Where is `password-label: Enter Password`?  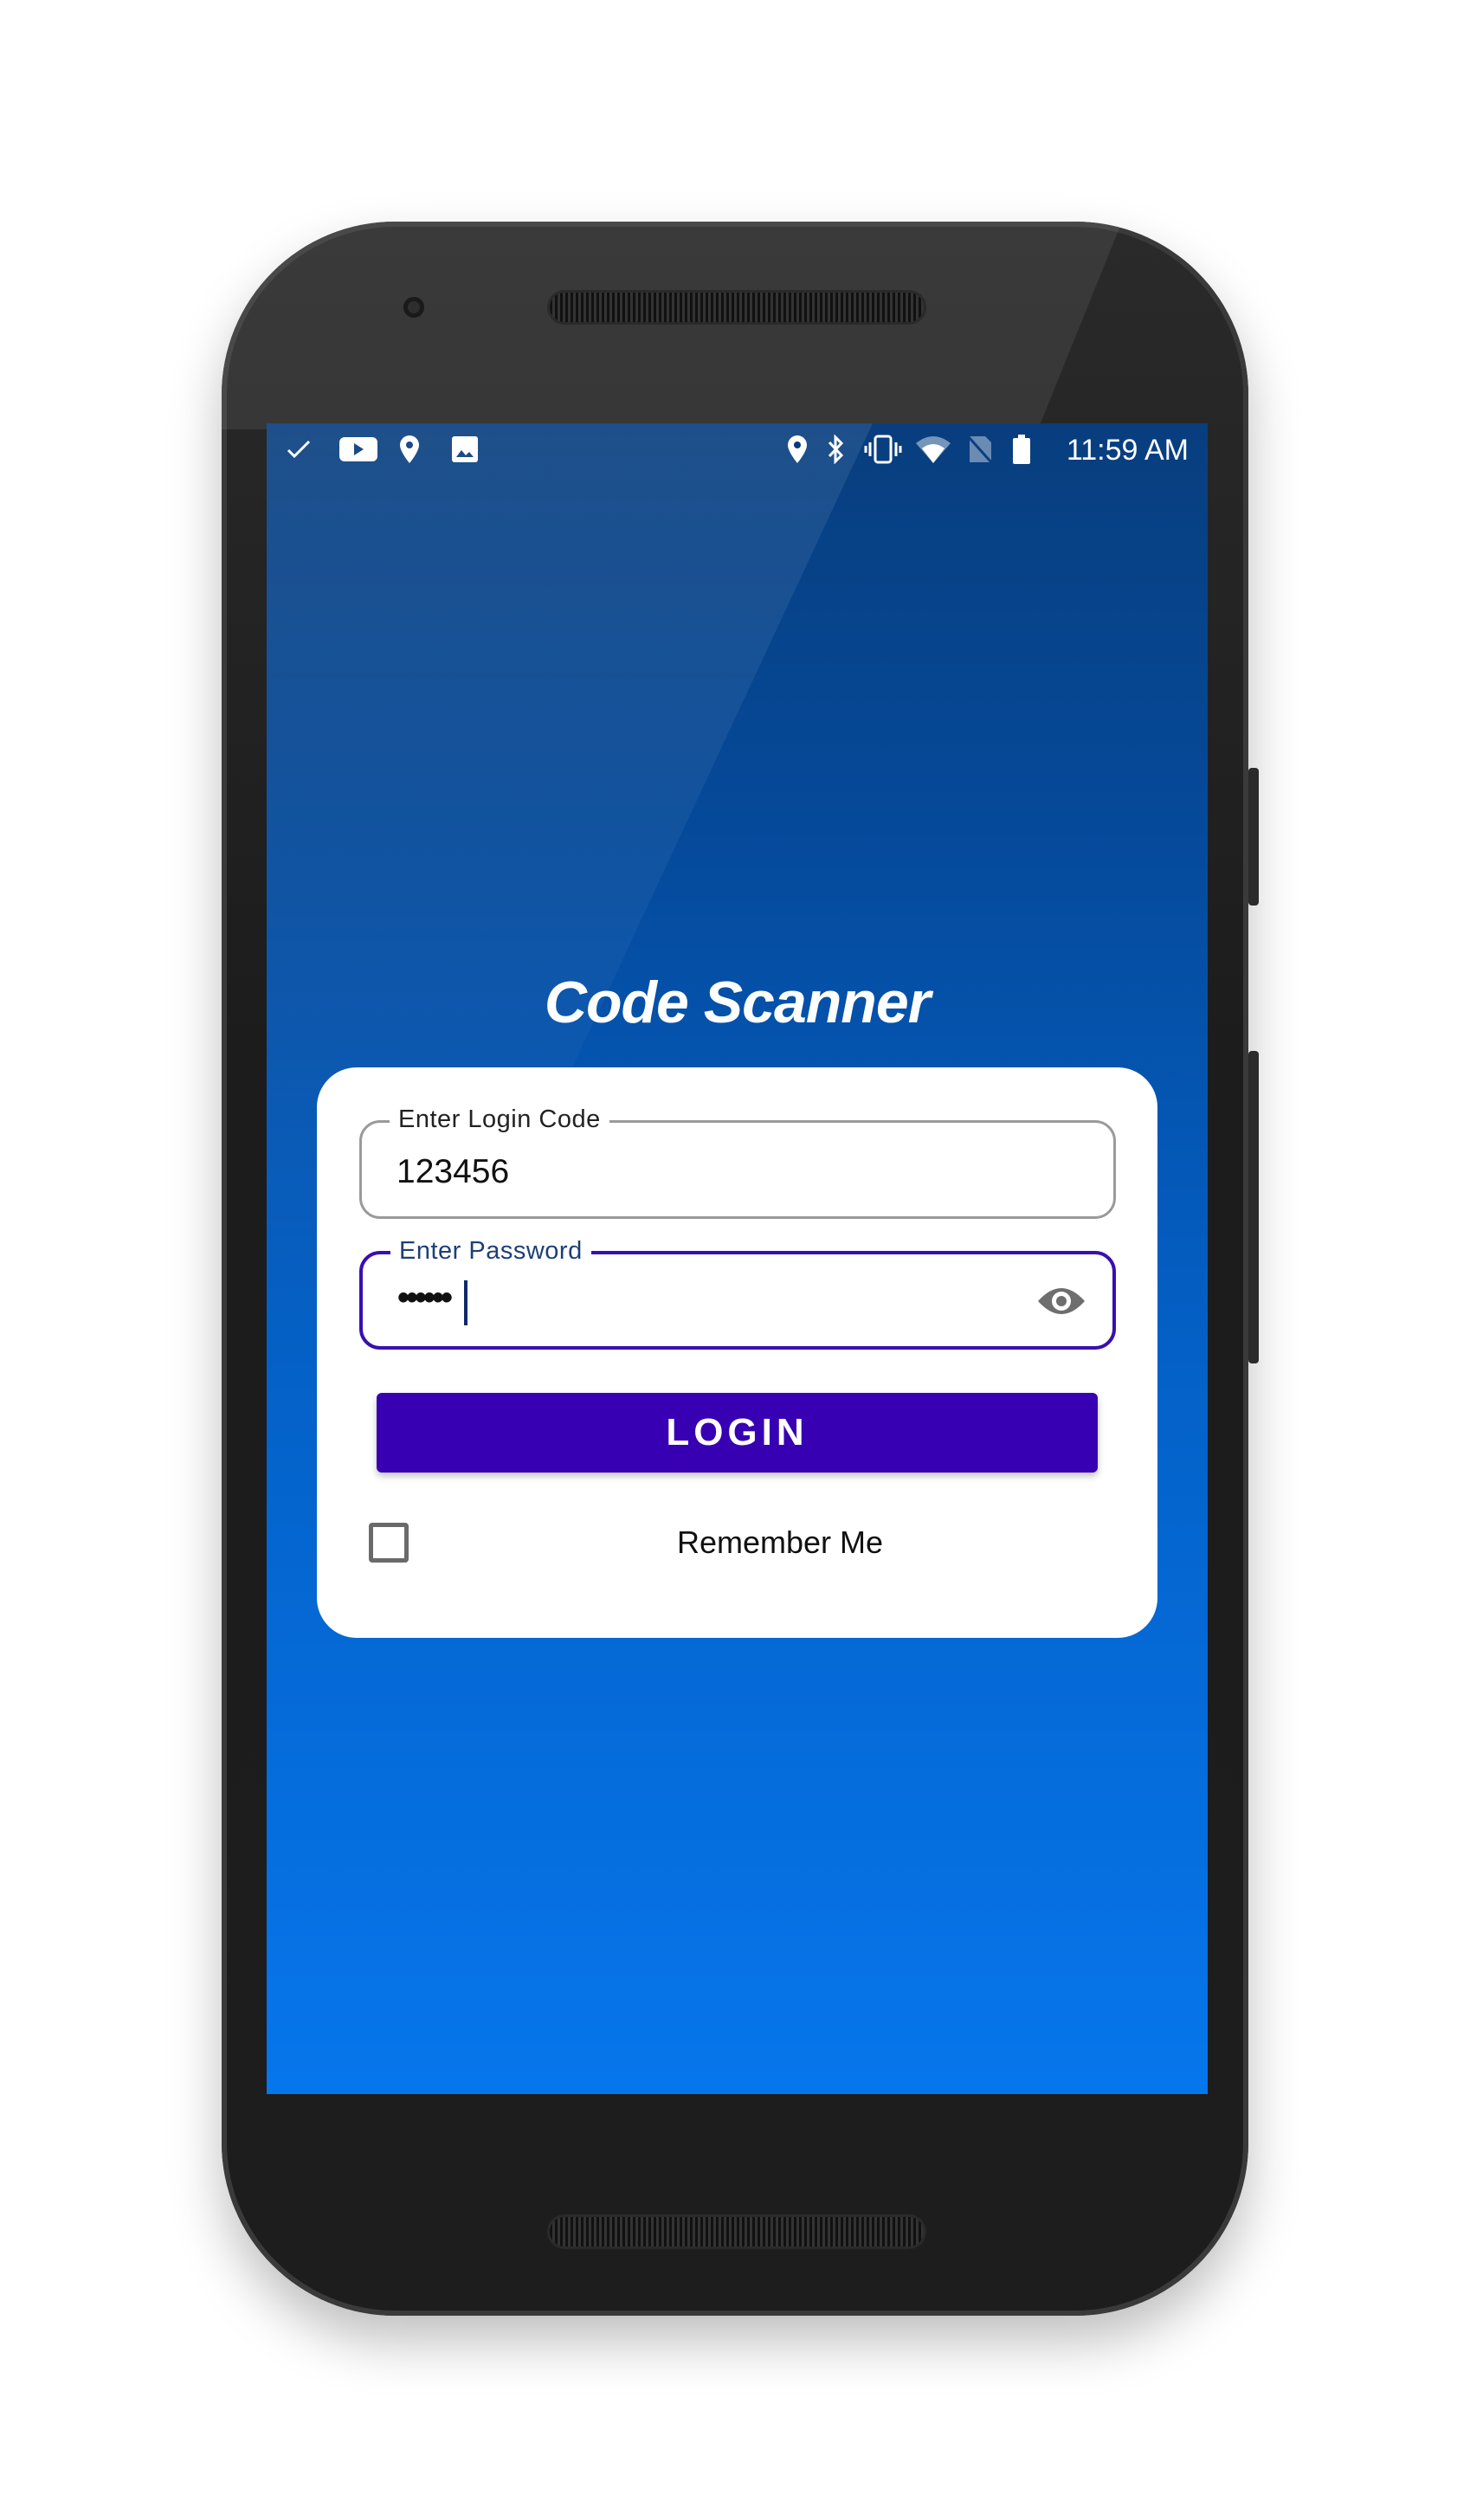 password-label: Enter Password is located at coordinates (491, 1251).